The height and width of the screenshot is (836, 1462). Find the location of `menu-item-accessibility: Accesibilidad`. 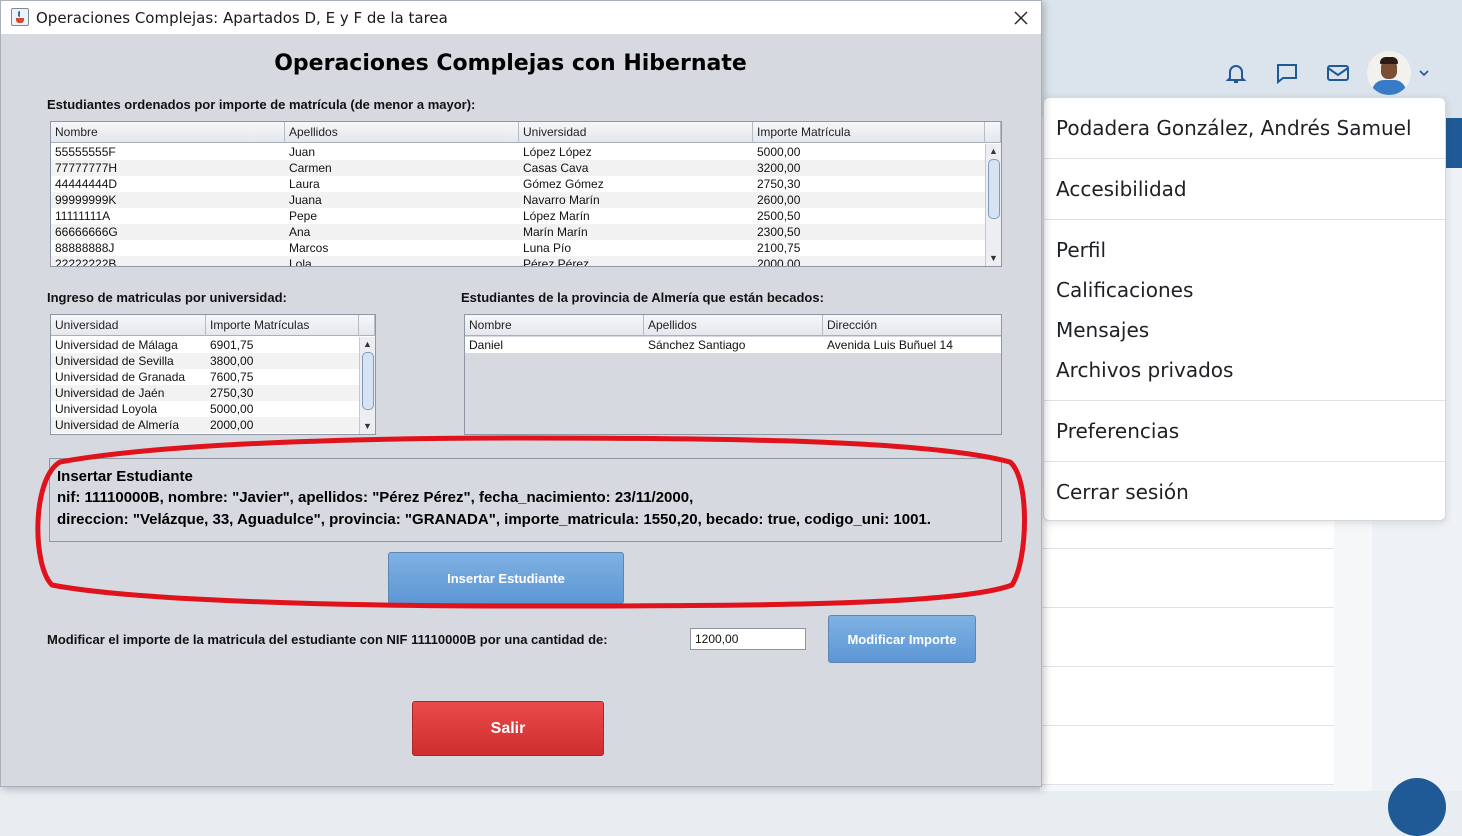

menu-item-accessibility: Accesibilidad is located at coordinates (1121, 189).